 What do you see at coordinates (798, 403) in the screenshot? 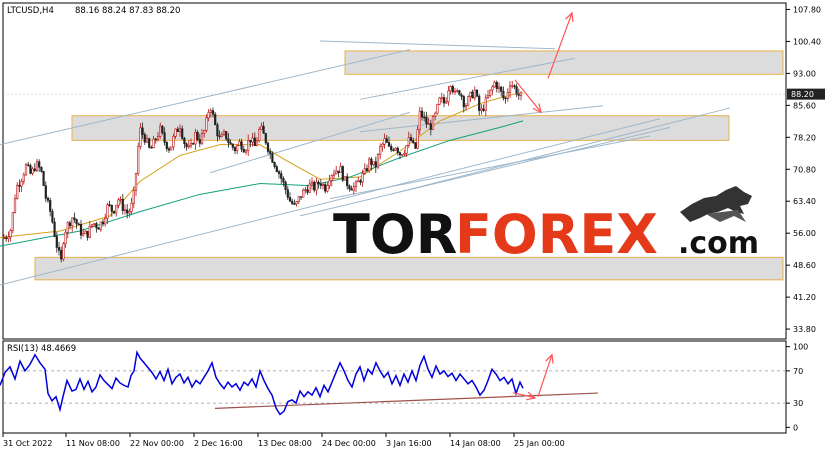
I see `rsi-tick-label: 30` at bounding box center [798, 403].